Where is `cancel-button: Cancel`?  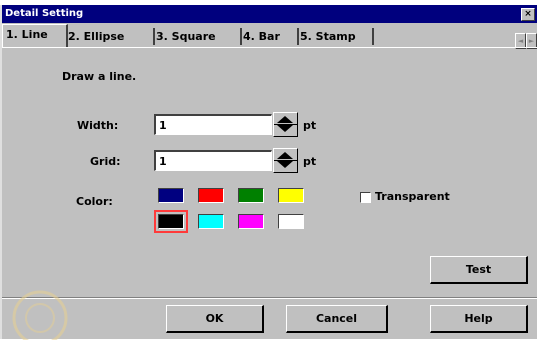
cancel-button: Cancel is located at coordinates (337, 319).